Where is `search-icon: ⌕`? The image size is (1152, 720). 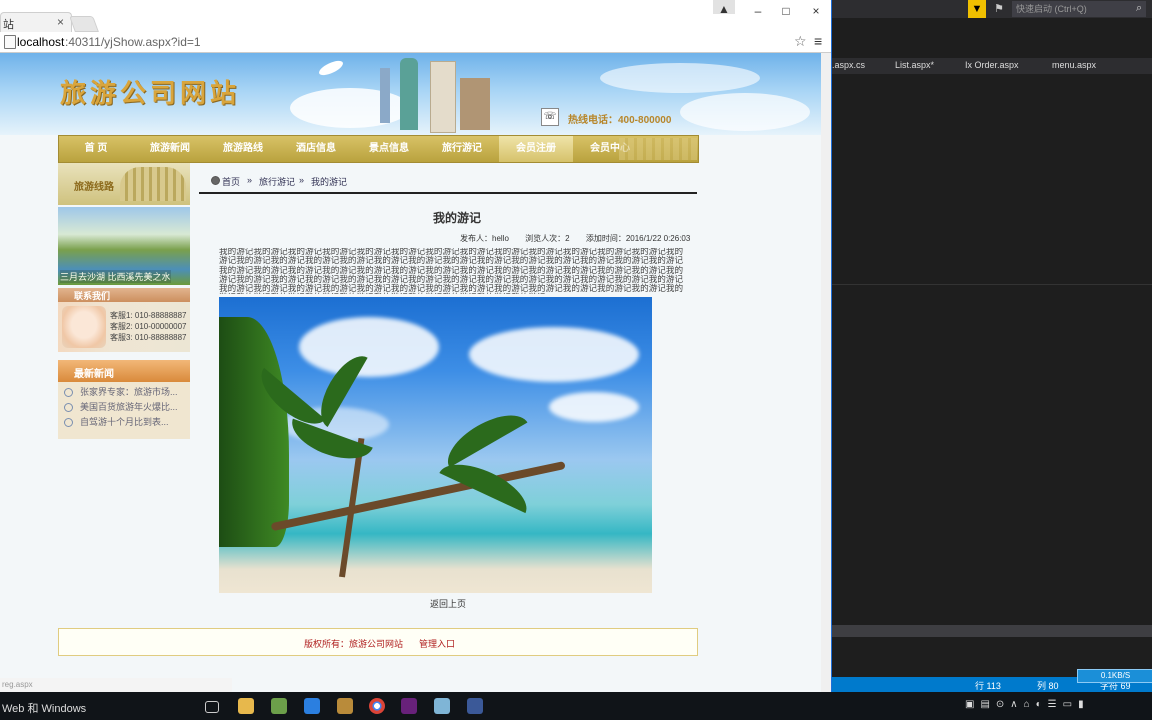
search-icon: ⌕ is located at coordinates (1139, 8).